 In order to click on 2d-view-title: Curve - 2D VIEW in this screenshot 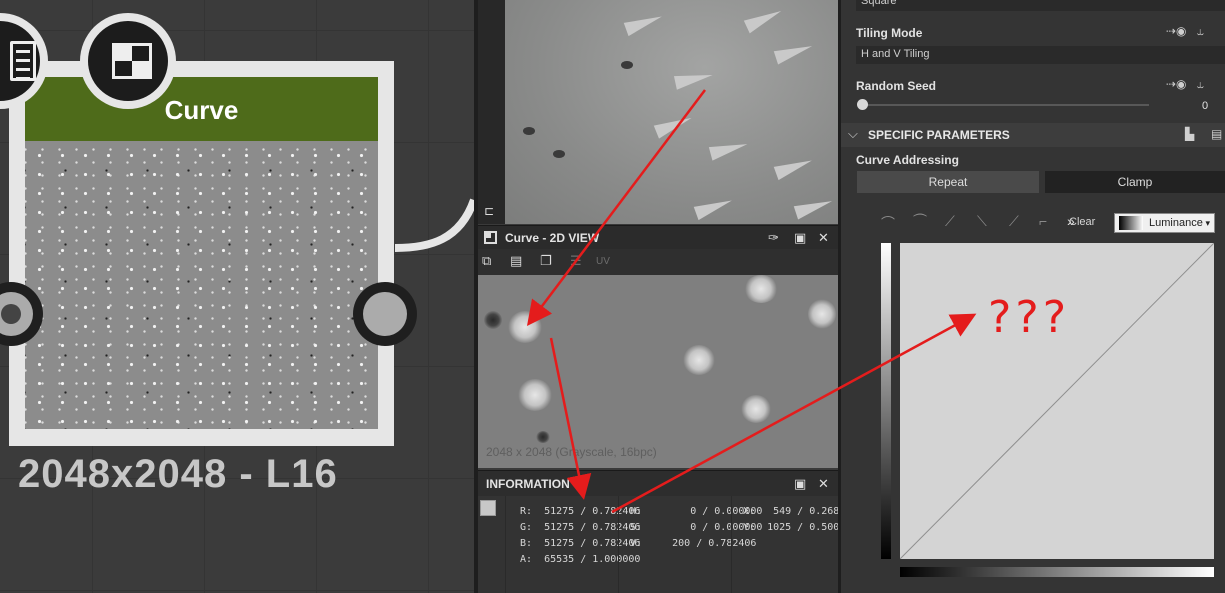, I will do `click(552, 238)`.